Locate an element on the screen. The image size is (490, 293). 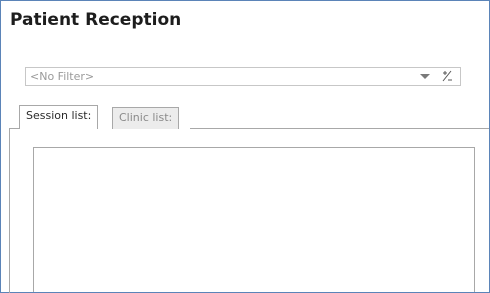
plus-minus-glyph is located at coordinates (447, 76).